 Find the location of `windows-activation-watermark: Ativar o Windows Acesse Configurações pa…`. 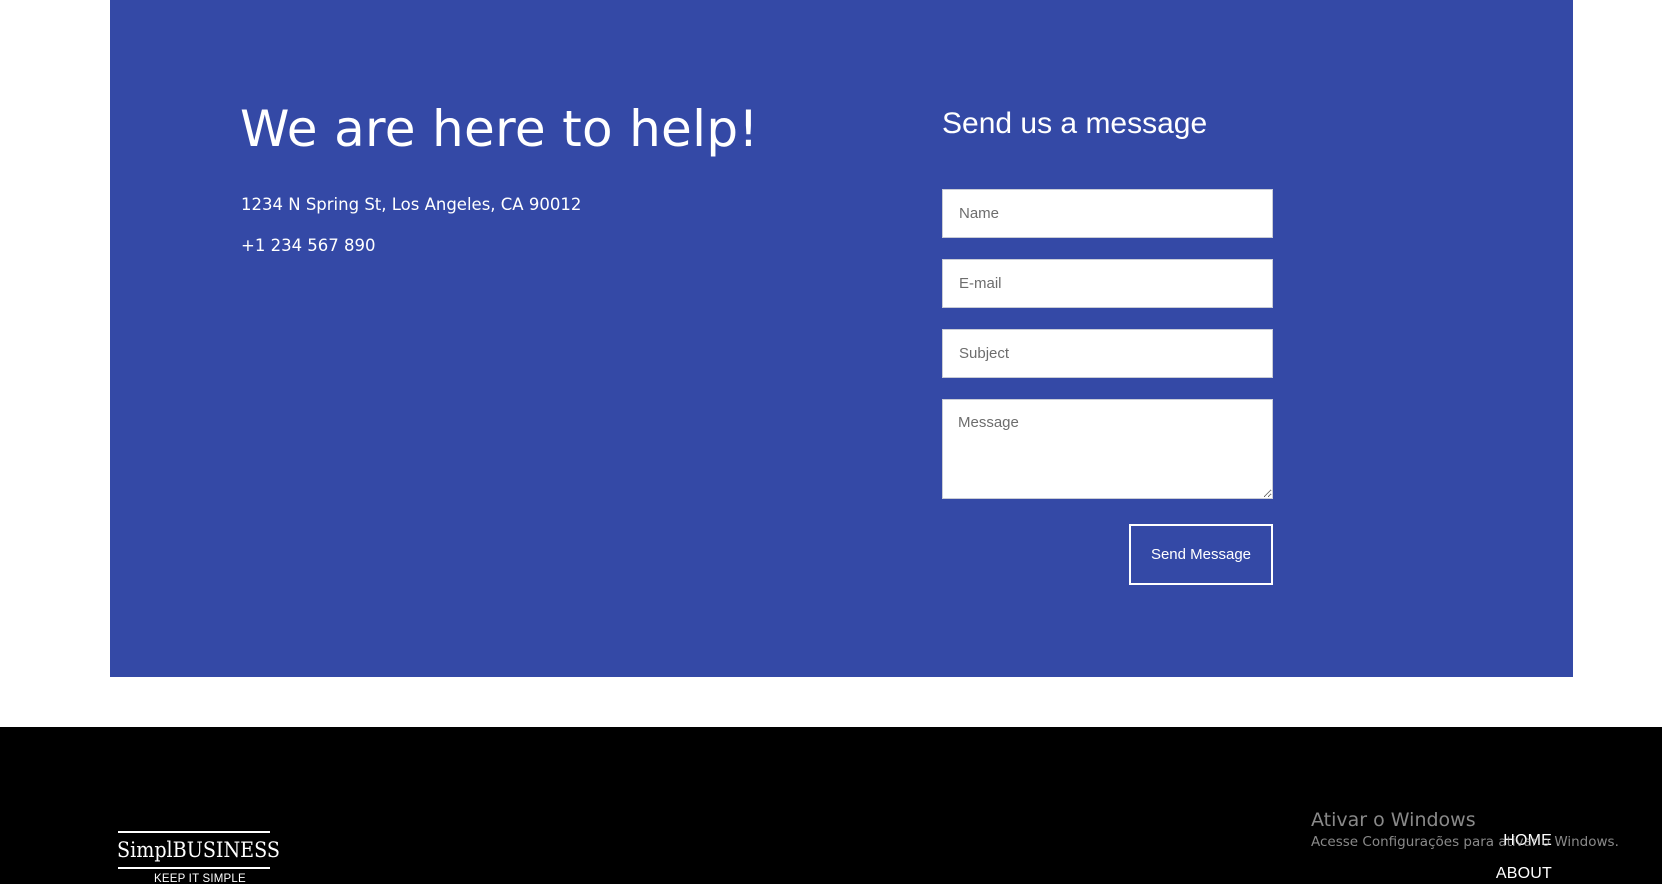

windows-activation-watermark: Ativar o Windows Acesse Configurações pa… is located at coordinates (1465, 830).